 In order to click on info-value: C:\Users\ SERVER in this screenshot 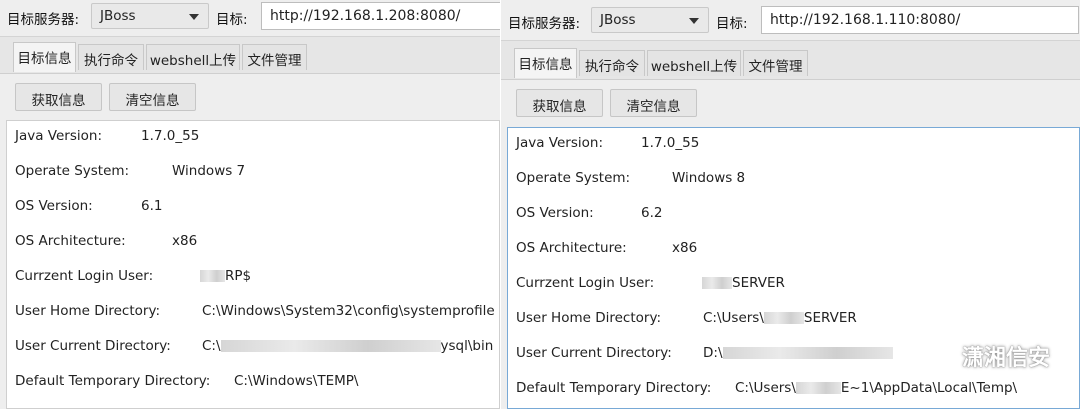, I will do `click(780, 318)`.